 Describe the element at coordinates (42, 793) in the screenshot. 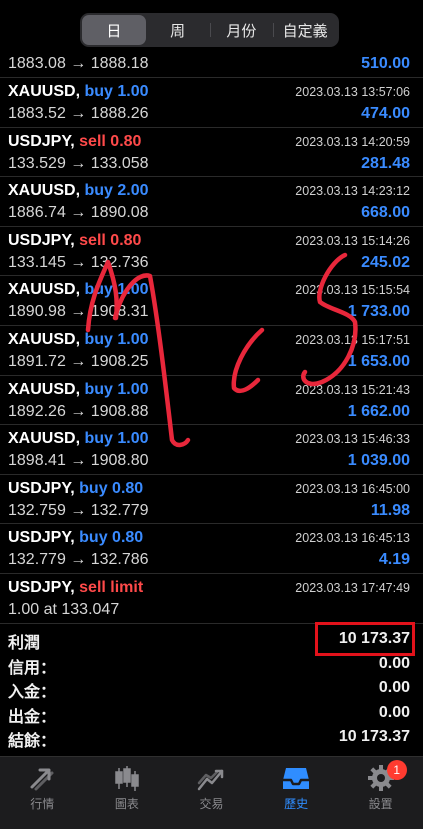

I see `tab-quotes: 行情` at that location.